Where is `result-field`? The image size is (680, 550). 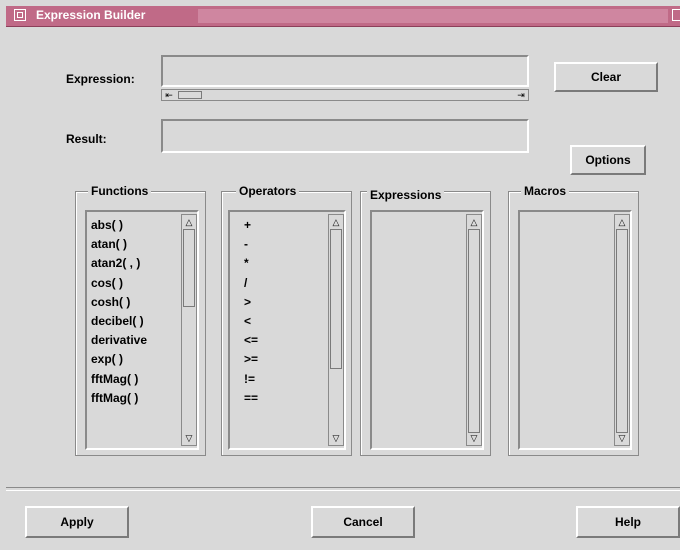 result-field is located at coordinates (345, 136).